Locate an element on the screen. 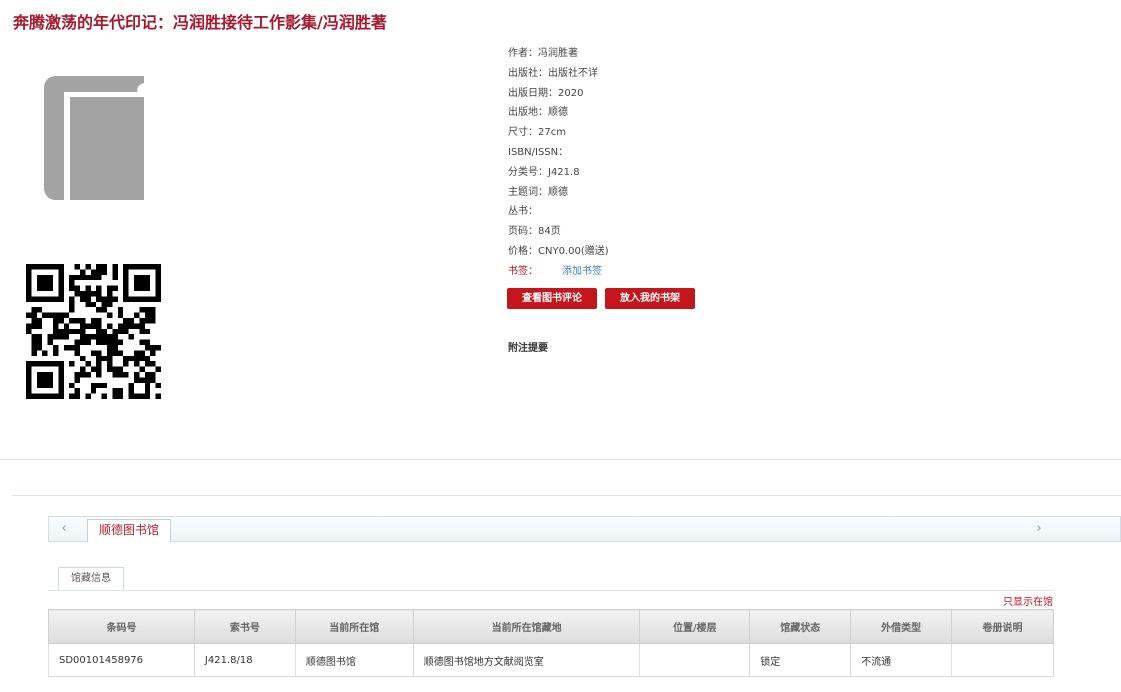 This screenshot has height=692, width=1121. col-status: 馆藏状态 is located at coordinates (800, 626).